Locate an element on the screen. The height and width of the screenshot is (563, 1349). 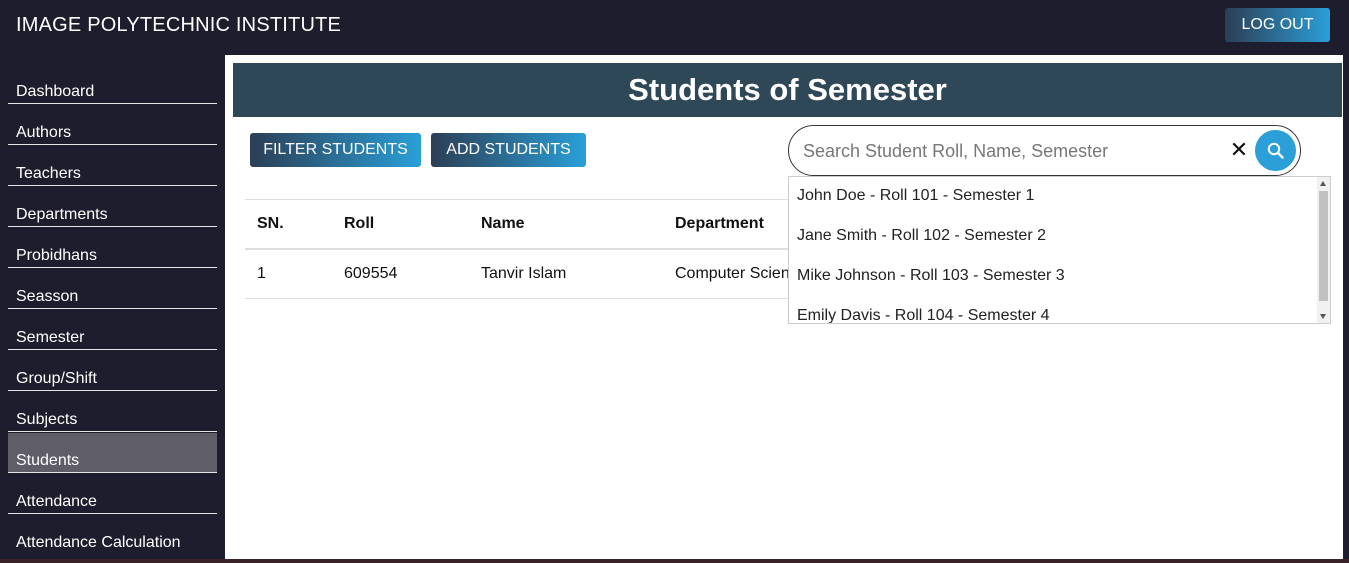
sidebar-item-semester: Semester is located at coordinates (112, 330).